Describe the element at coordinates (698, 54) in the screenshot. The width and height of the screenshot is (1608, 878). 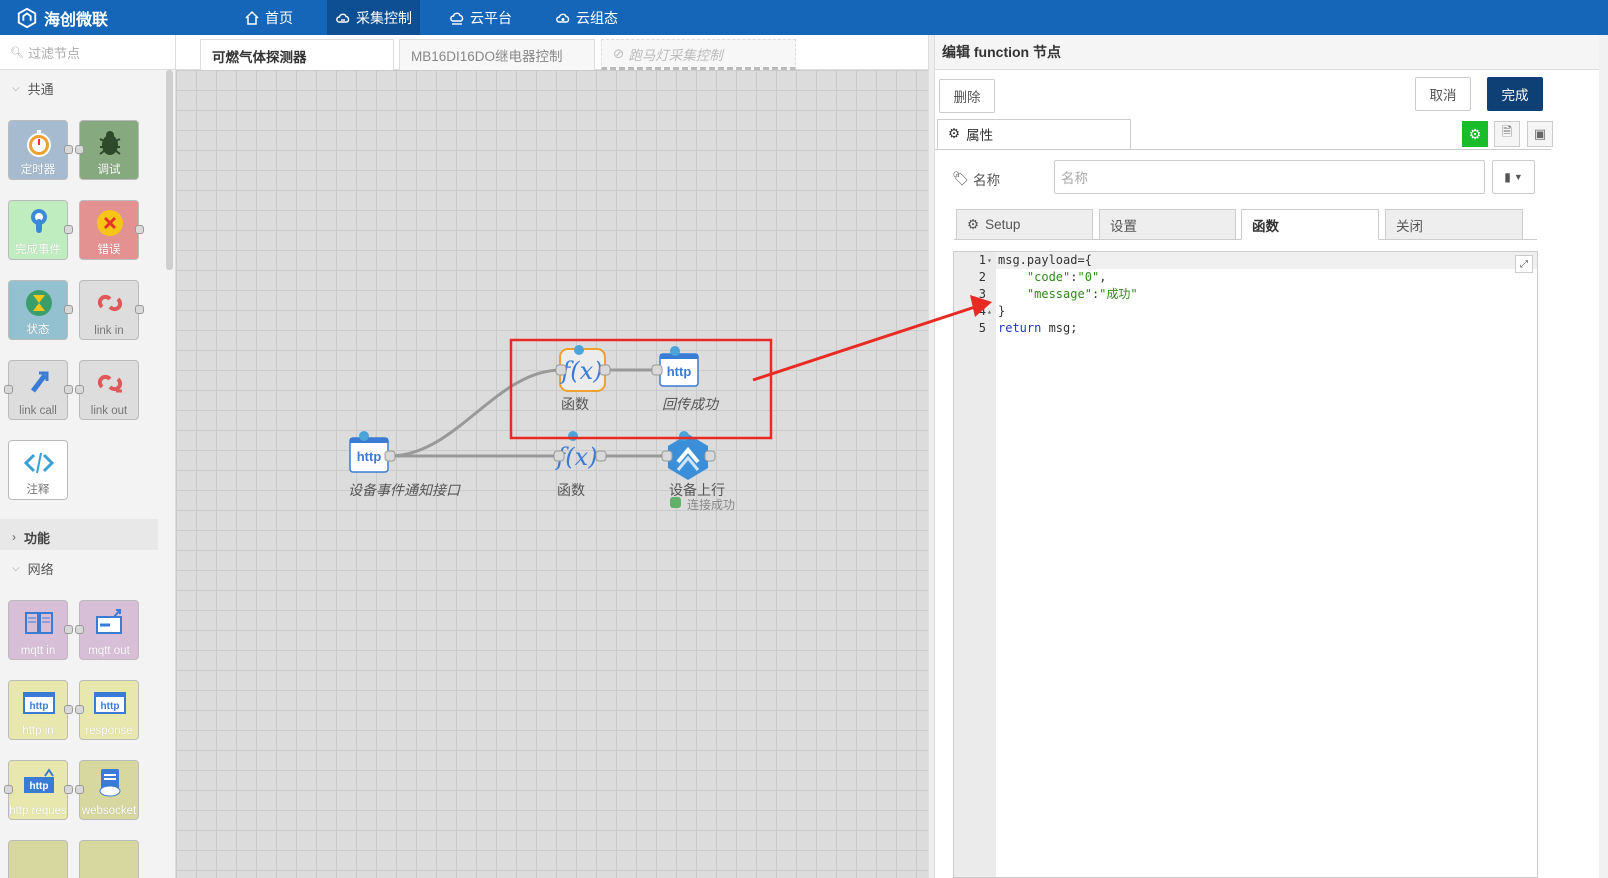
I see `tab-flow-3: ⊘ 跑马灯采集控制` at that location.